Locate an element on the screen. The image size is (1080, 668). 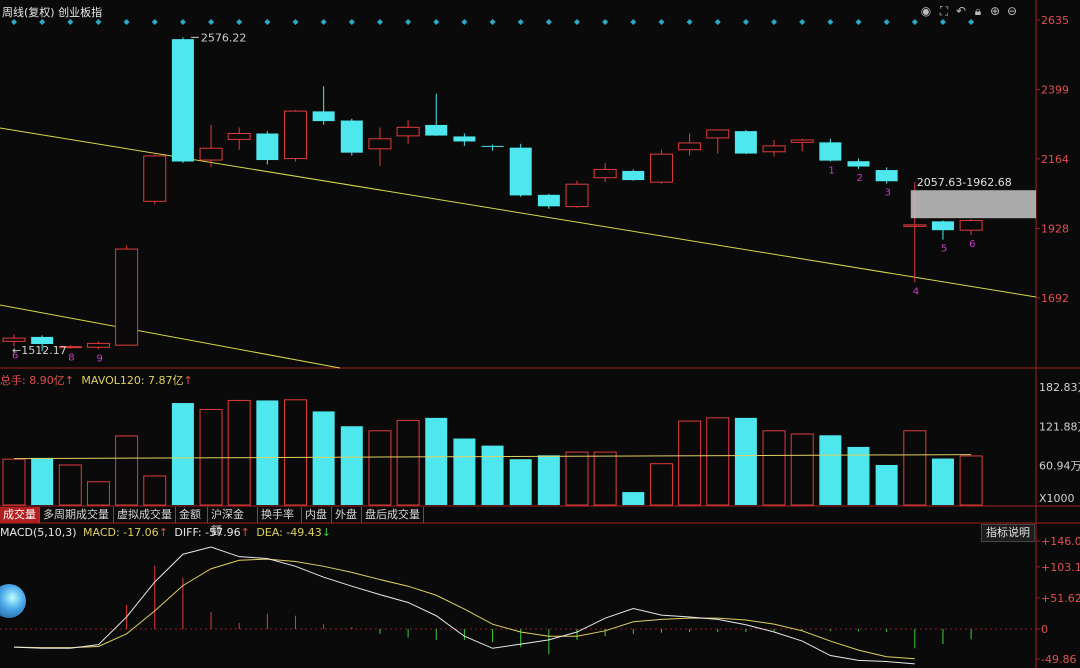
tab-4: 金额 is located at coordinates (192, 515).